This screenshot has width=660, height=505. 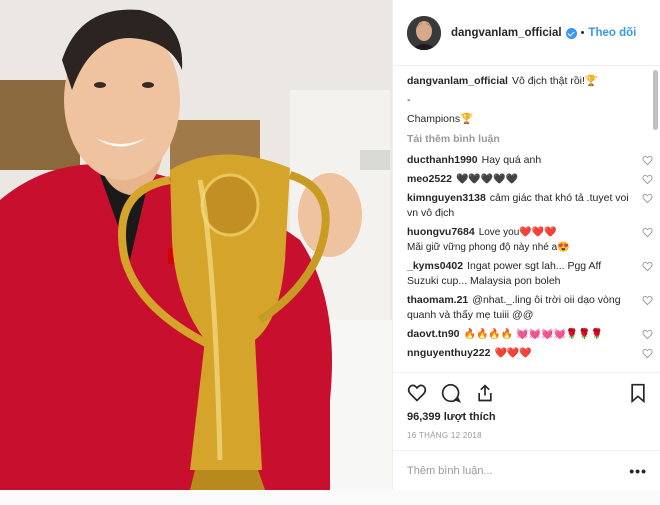 I want to click on more-options-button: •••, so click(x=638, y=471).